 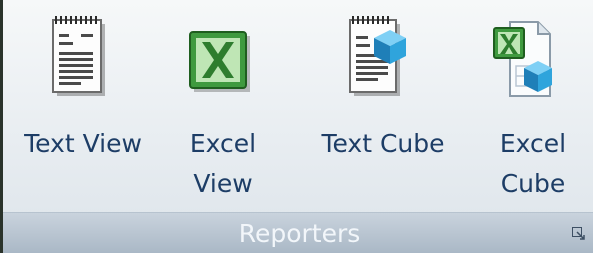 What do you see at coordinates (377, 56) in the screenshot?
I see `text-cube-icon` at bounding box center [377, 56].